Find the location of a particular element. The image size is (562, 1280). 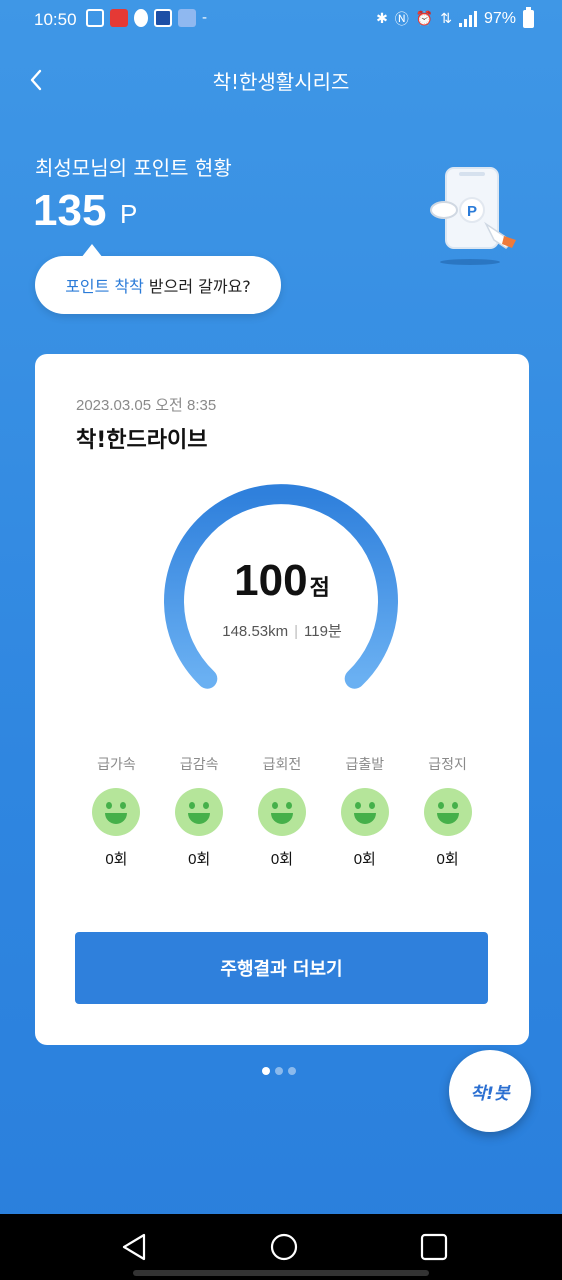

event-hard-acceleration: 급가속 0회 is located at coordinates (116, 811).